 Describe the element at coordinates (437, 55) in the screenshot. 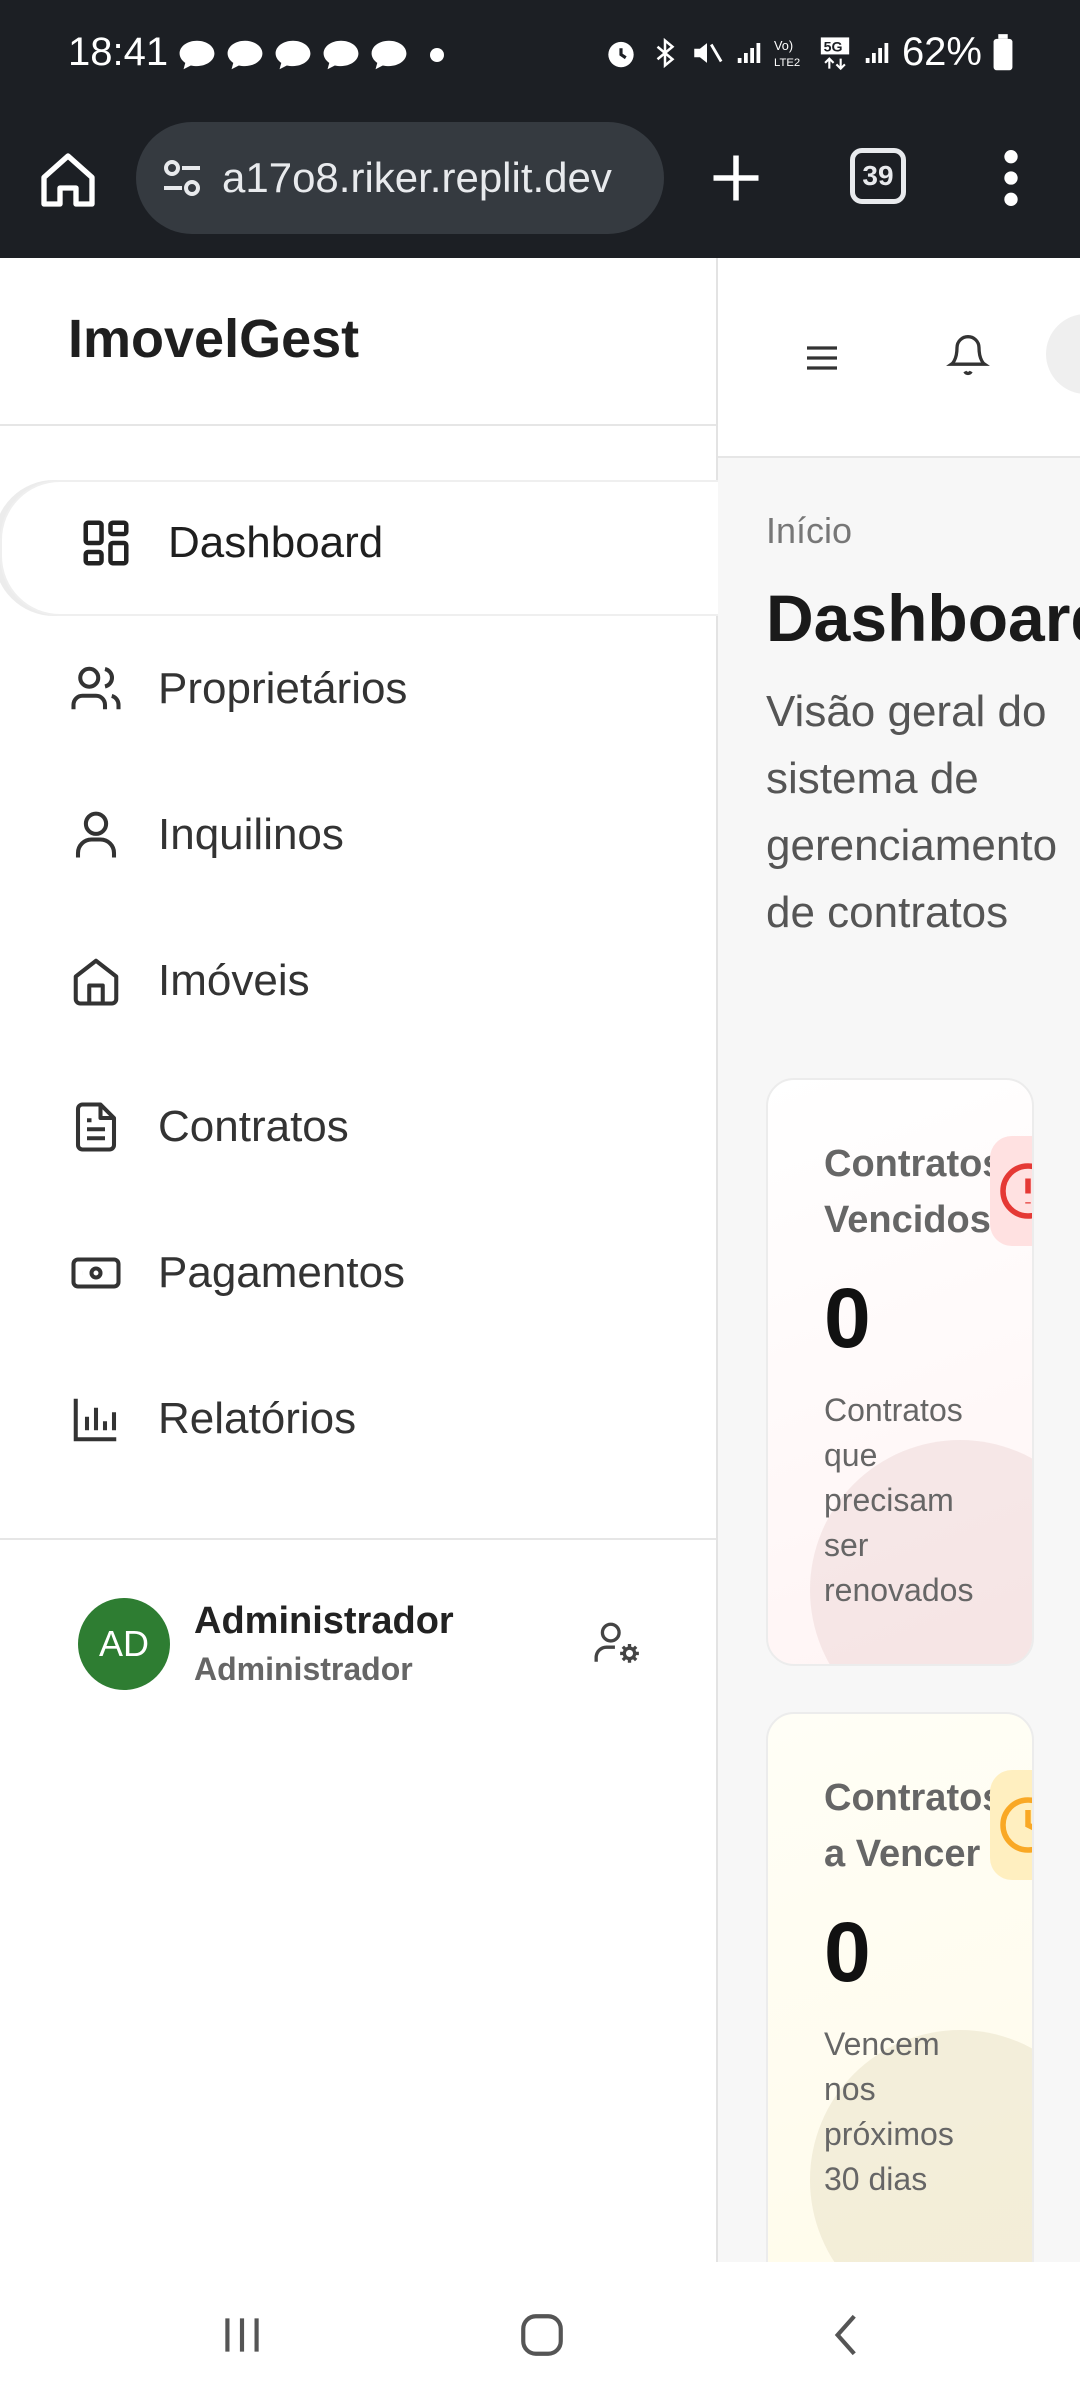

I see `dot-icon` at that location.